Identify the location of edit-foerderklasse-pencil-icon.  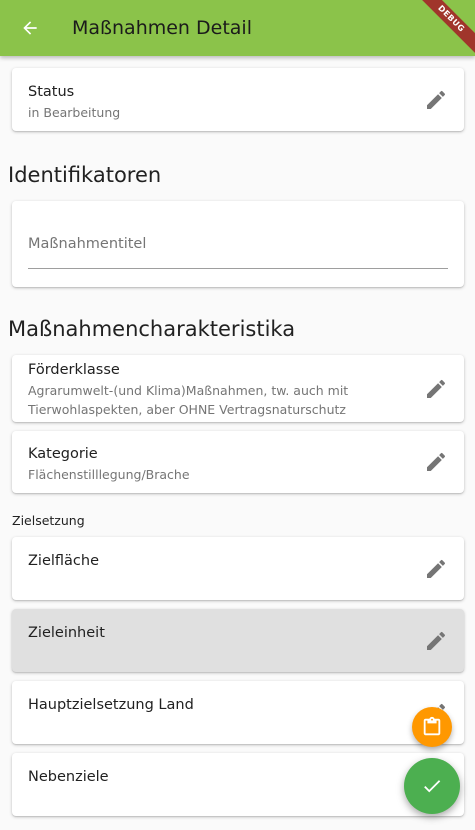
(436, 389).